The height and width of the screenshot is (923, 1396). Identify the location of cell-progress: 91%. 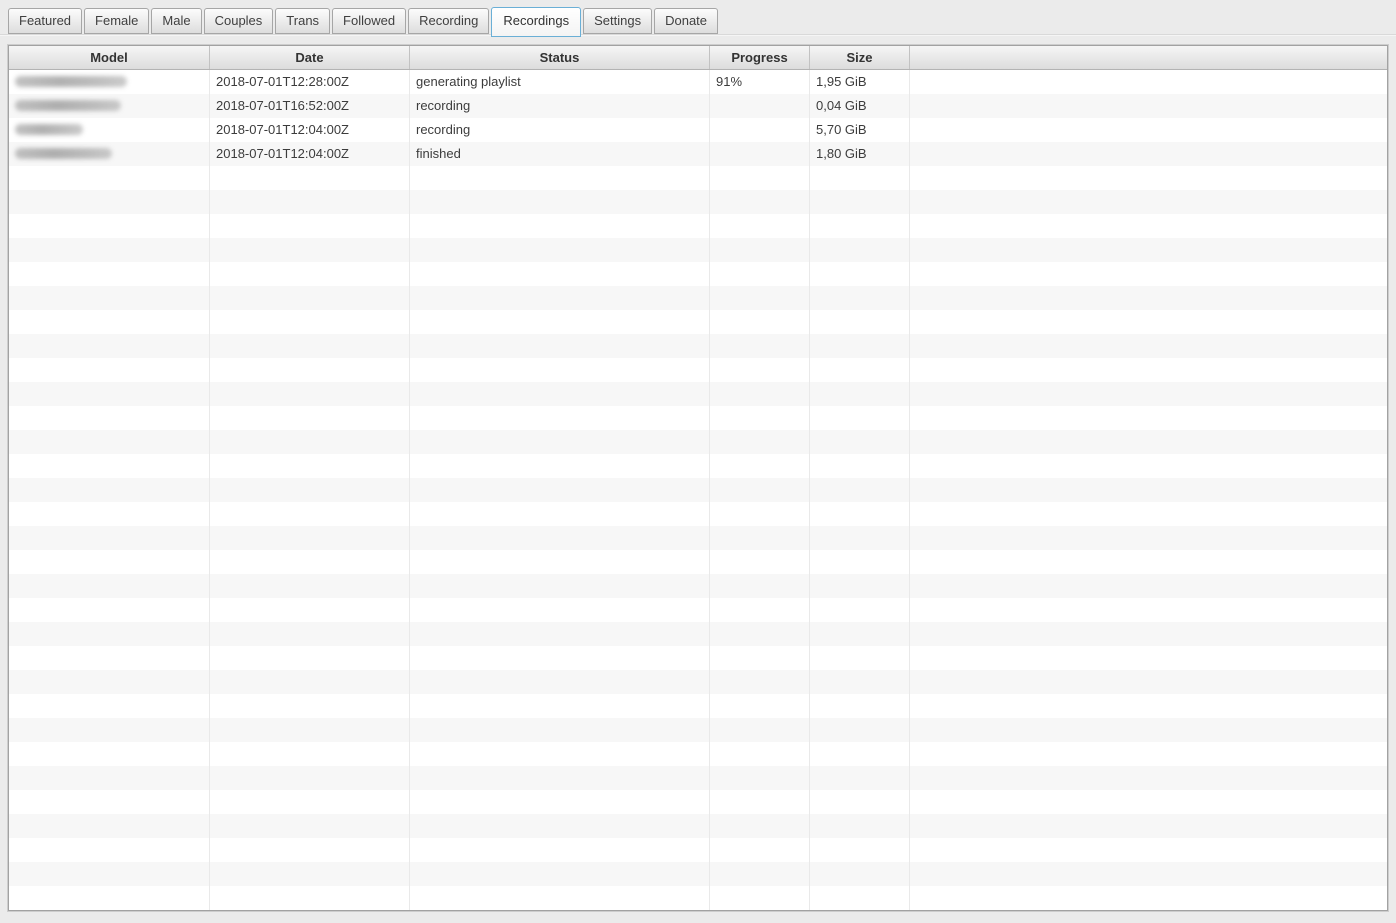
(760, 82).